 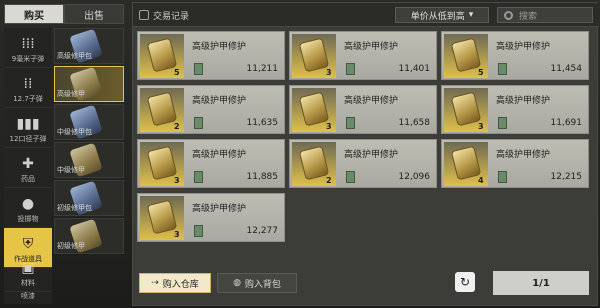 I want to click on buy-to-backpack-label: 购入背包, so click(x=262, y=284).